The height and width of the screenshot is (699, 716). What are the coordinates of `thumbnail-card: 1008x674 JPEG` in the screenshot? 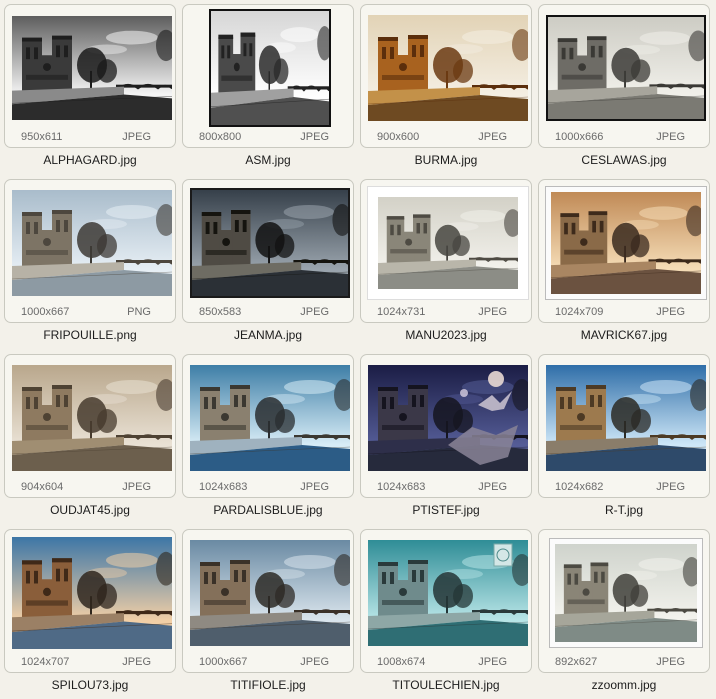 It's located at (446, 601).